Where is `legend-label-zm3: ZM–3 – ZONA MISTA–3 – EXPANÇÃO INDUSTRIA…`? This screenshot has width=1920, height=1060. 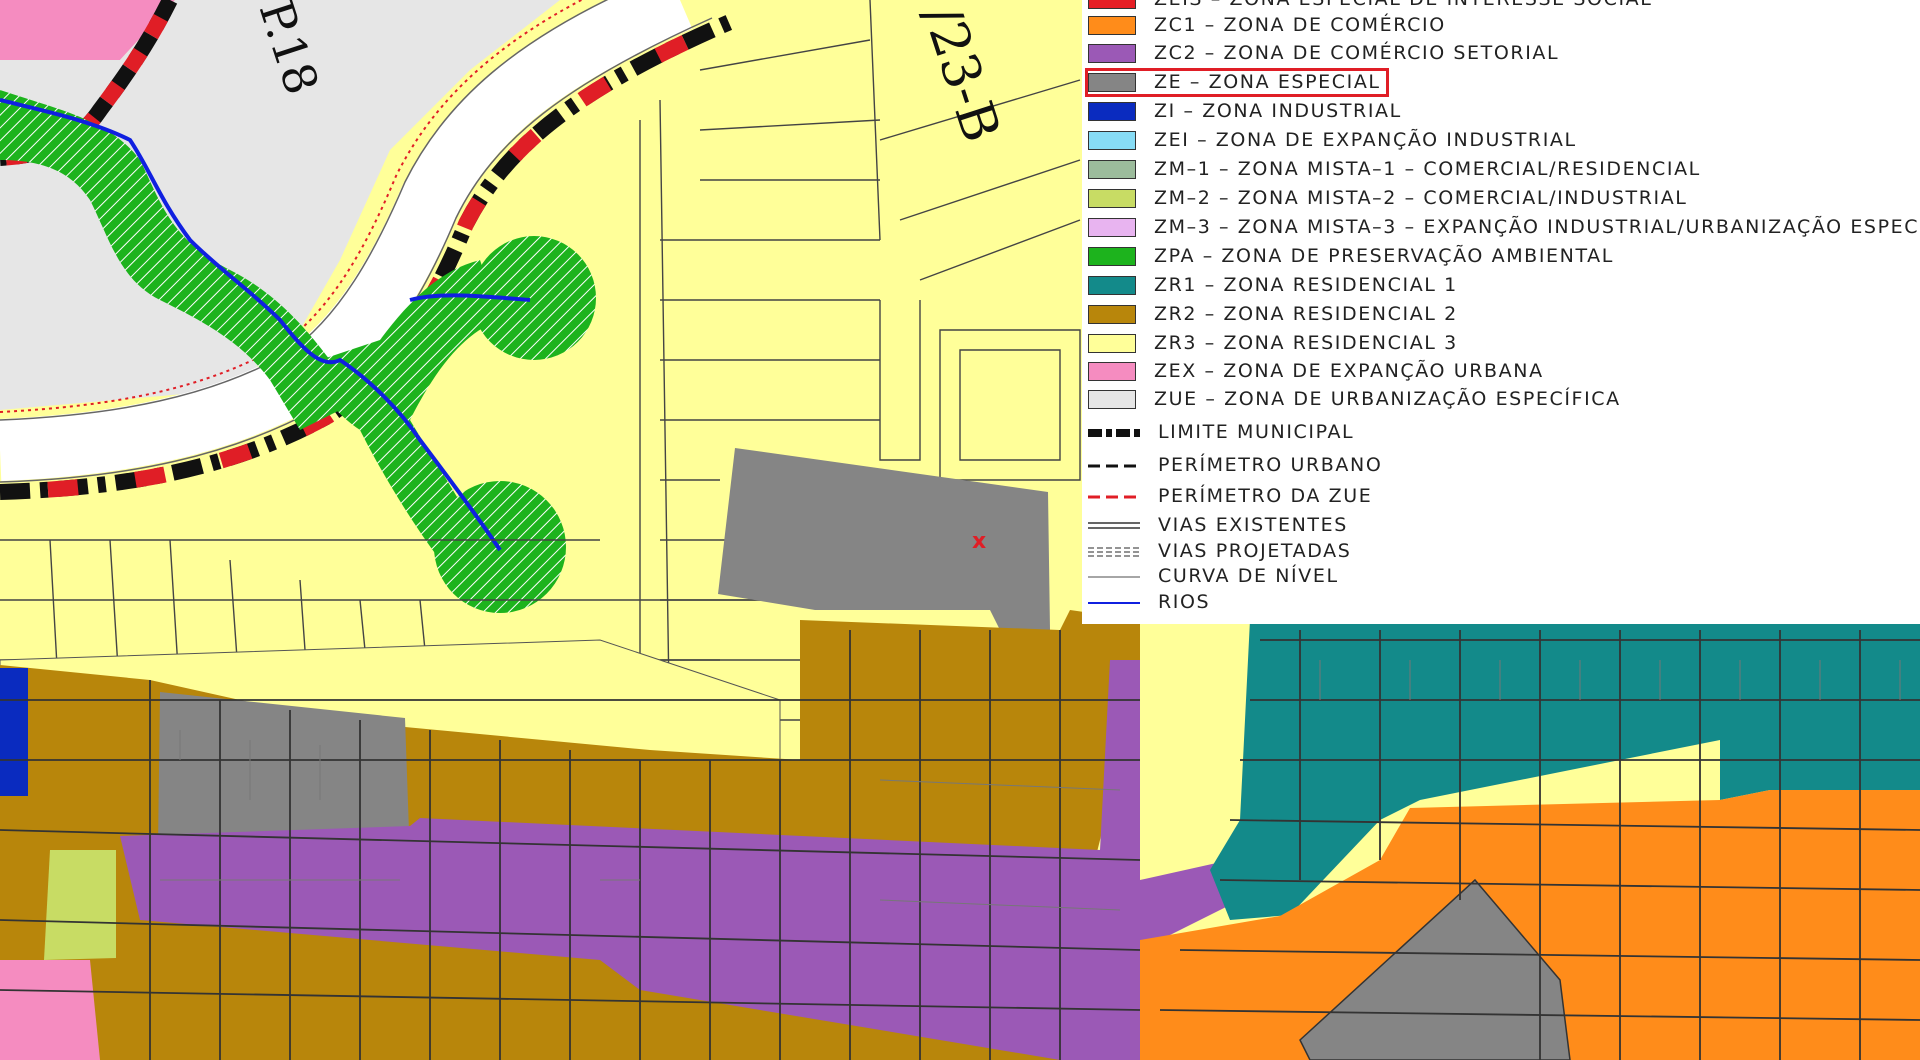 legend-label-zm3: ZM–3 – ZONA MISTA–3 – EXPANÇÃO INDUSTRIA… is located at coordinates (1537, 227).